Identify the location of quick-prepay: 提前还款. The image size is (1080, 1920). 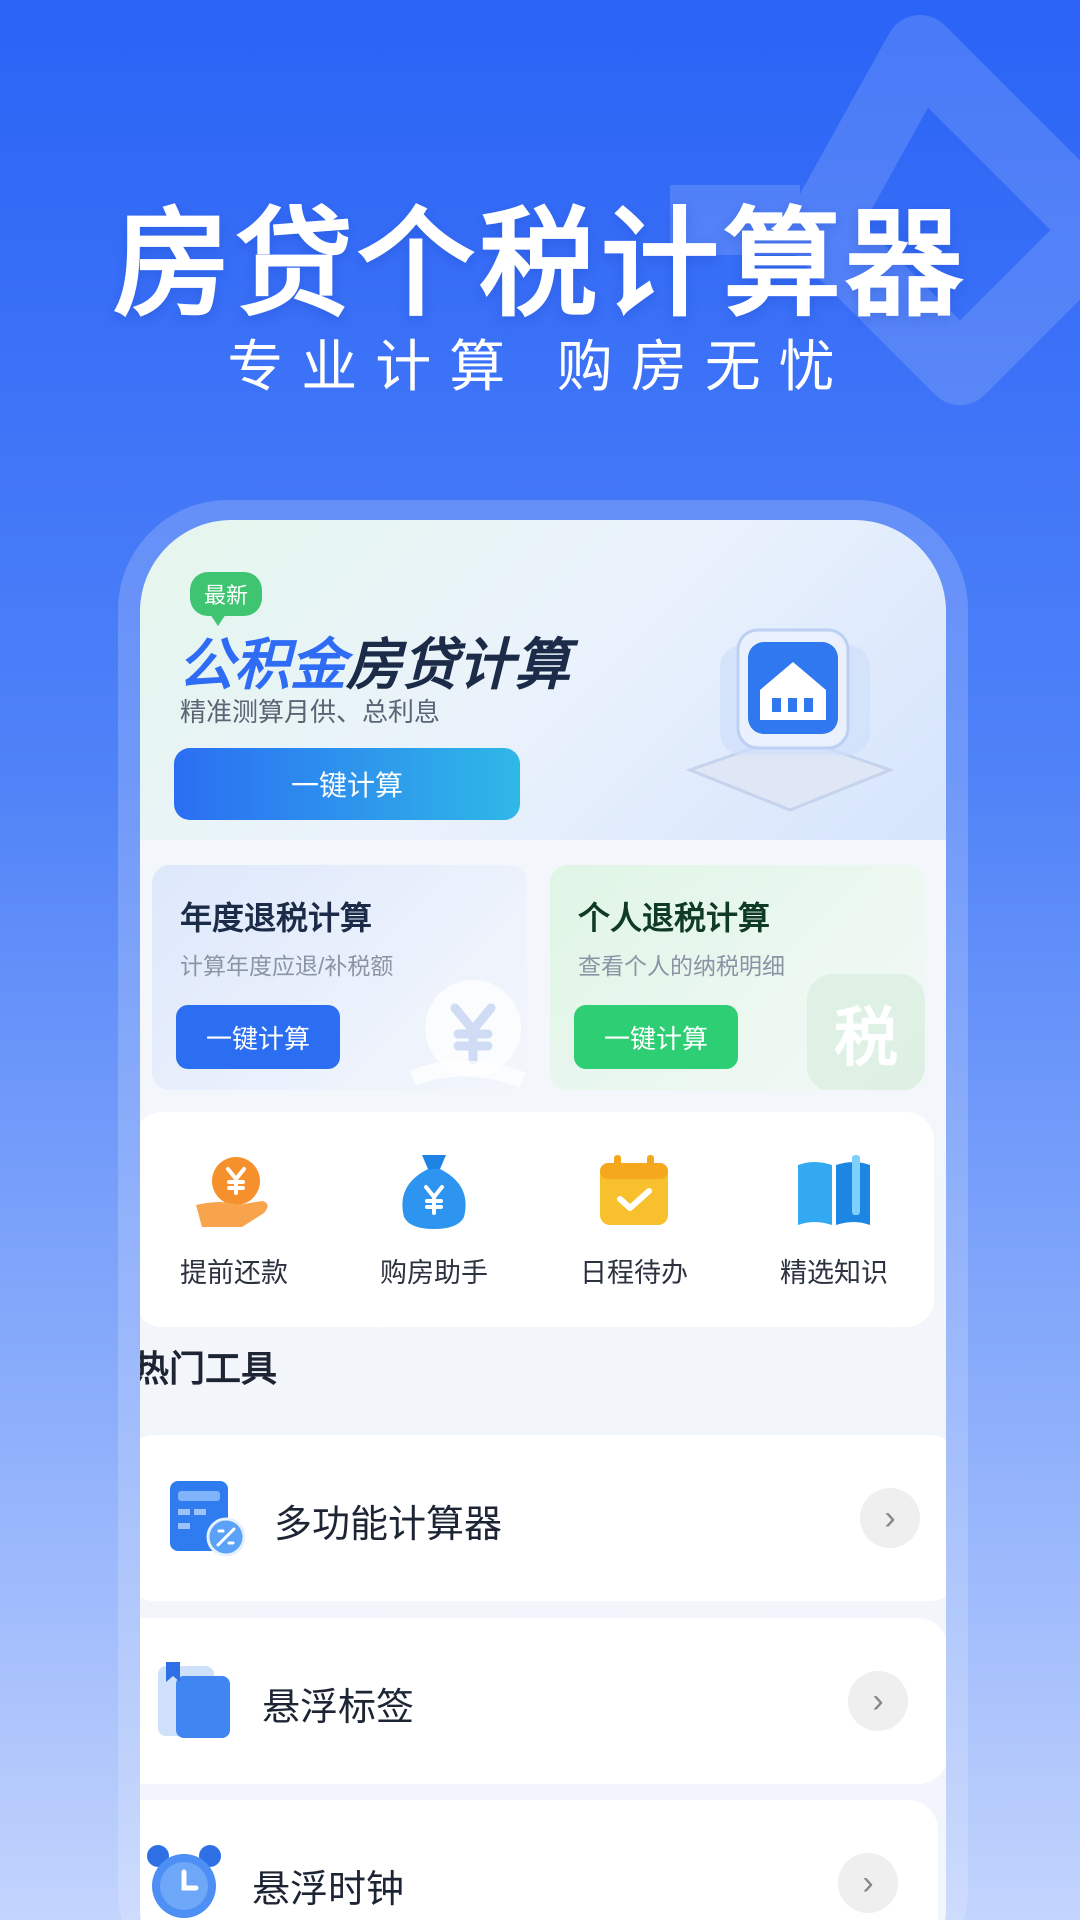
(234, 1219).